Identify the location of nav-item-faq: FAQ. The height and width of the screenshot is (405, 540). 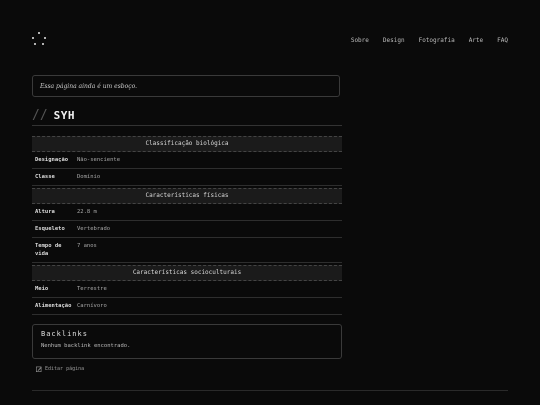
(502, 40).